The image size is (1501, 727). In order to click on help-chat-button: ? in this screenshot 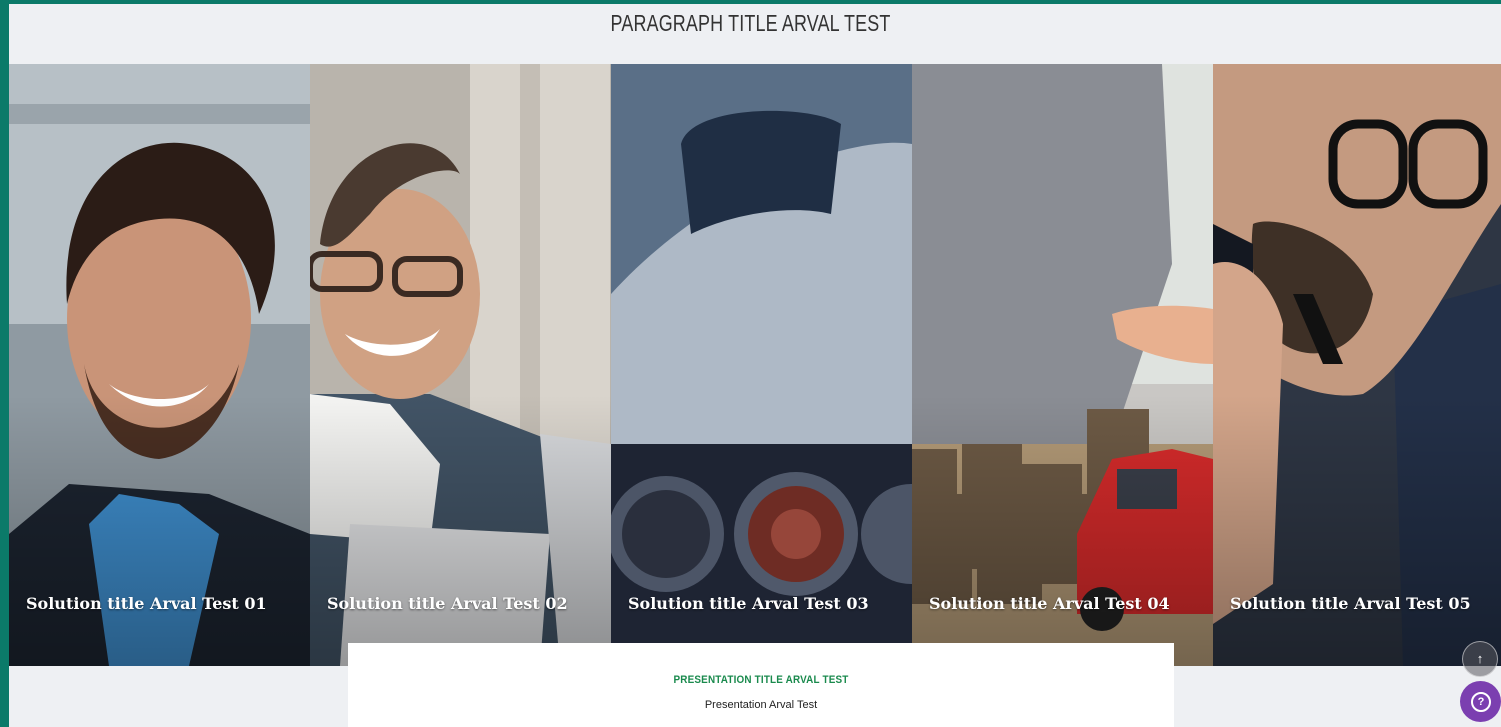, I will do `click(1480, 701)`.